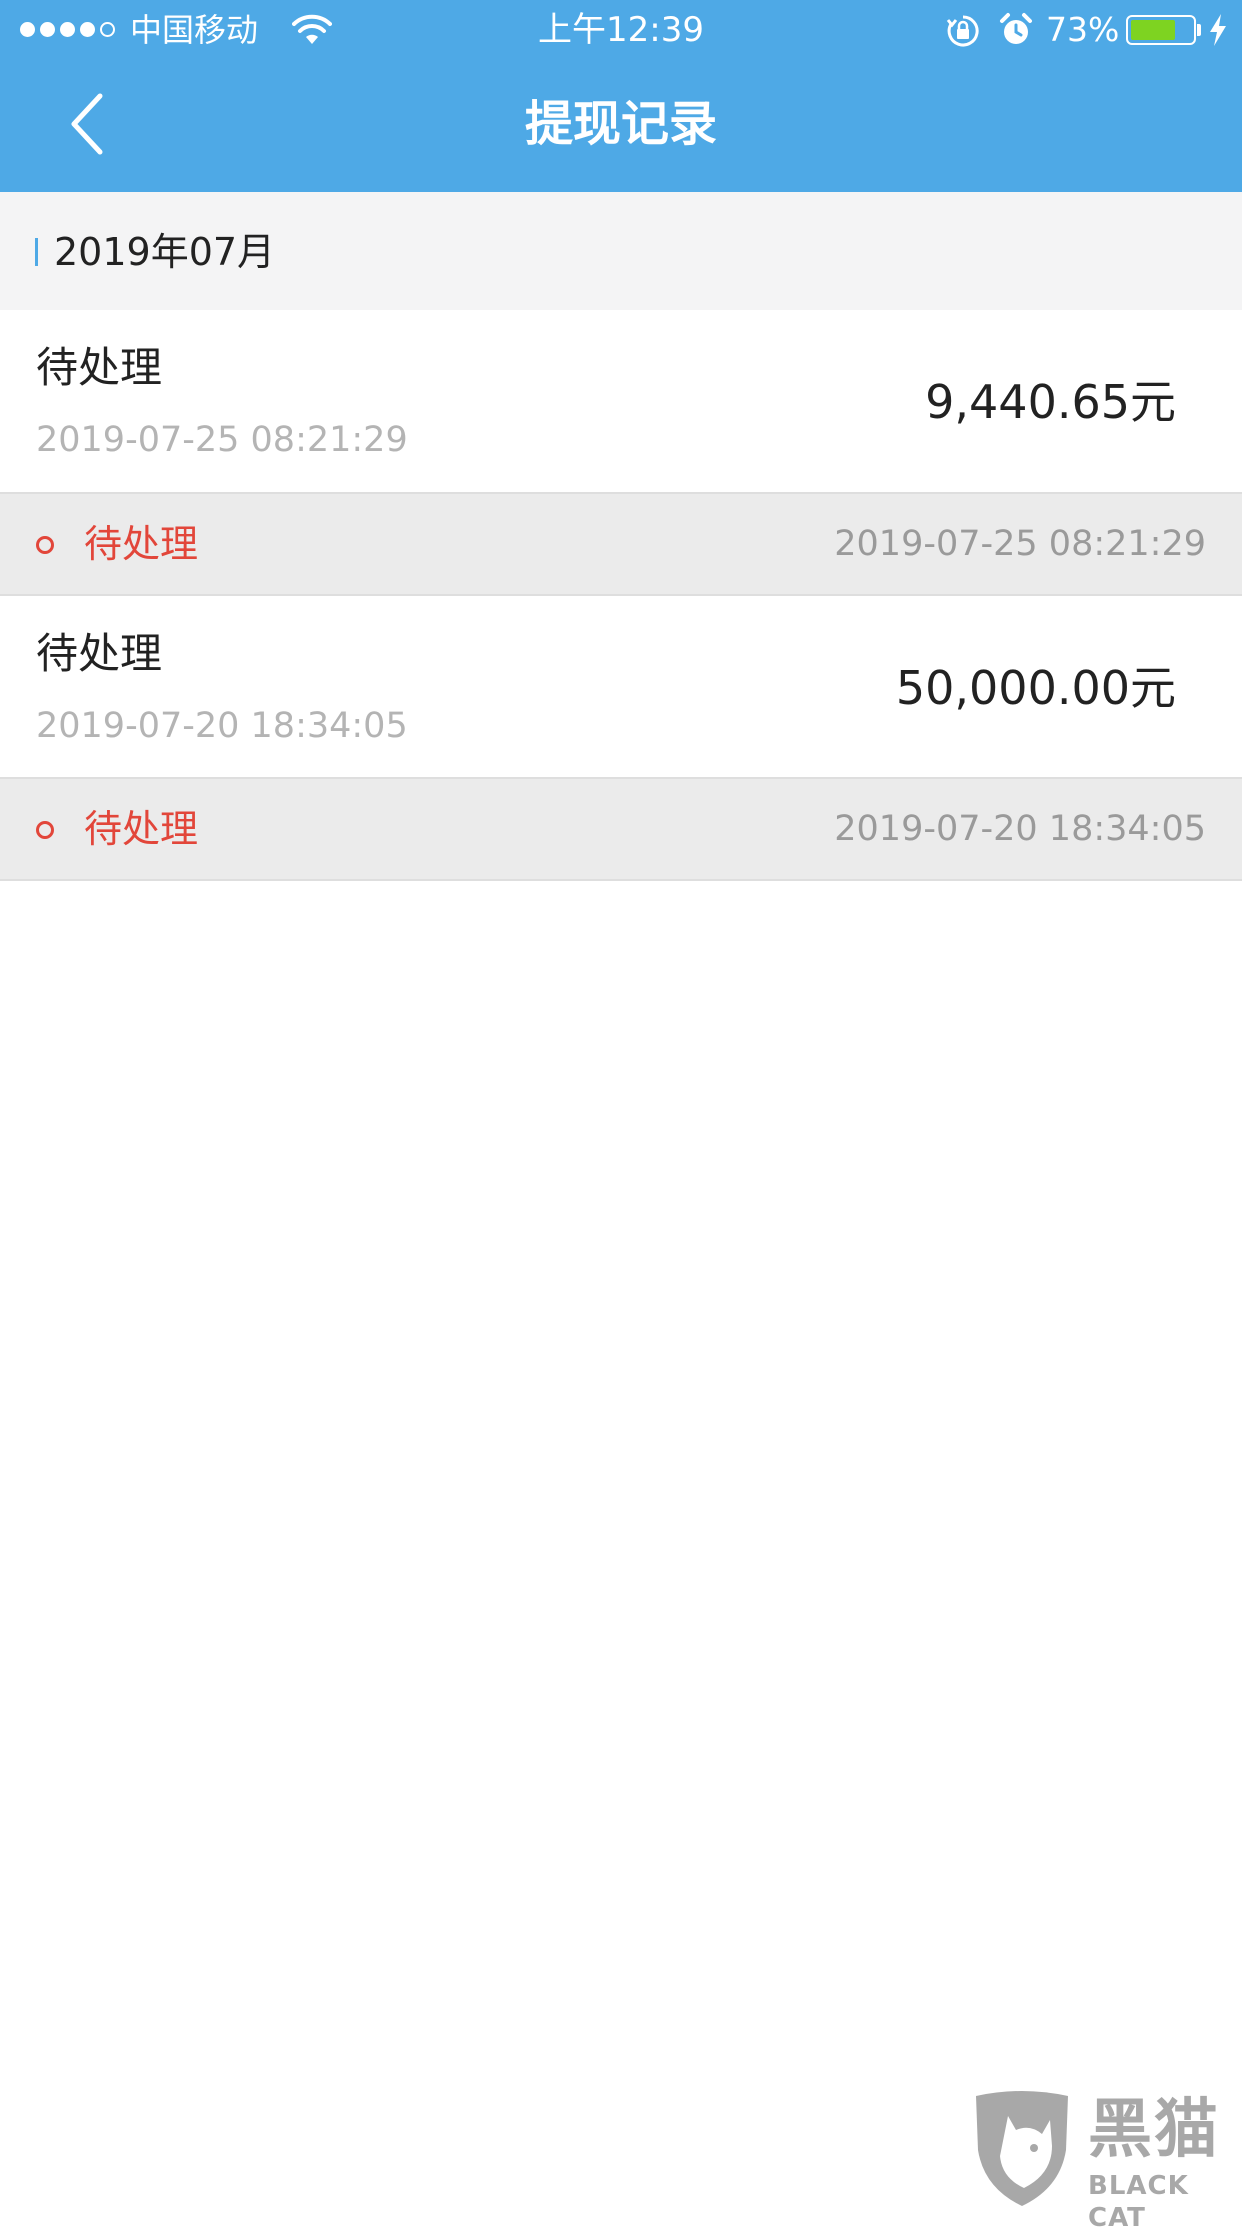 Image resolution: width=1242 pixels, height=2234 pixels. What do you see at coordinates (165, 252) in the screenshot?
I see `month-label: 2019年07月` at bounding box center [165, 252].